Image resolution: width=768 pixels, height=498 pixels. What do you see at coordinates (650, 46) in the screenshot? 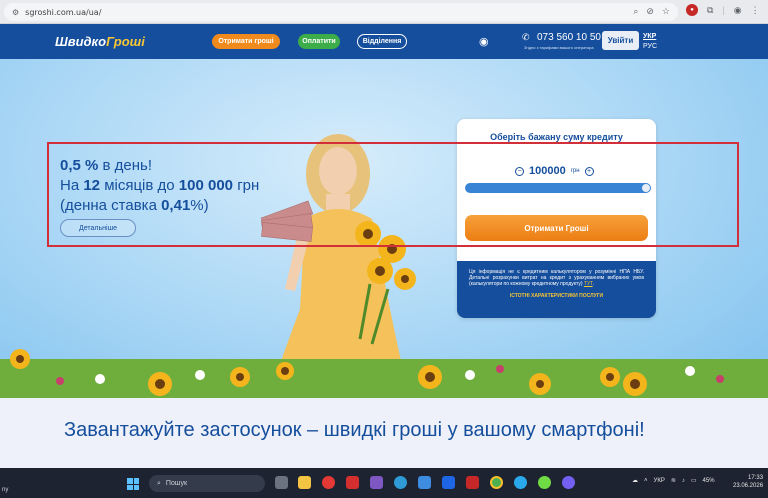
I see `lang-rus: РУС` at bounding box center [650, 46].